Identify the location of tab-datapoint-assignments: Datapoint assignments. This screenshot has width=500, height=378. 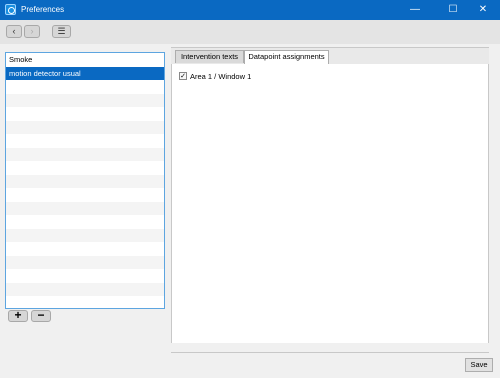
(286, 57).